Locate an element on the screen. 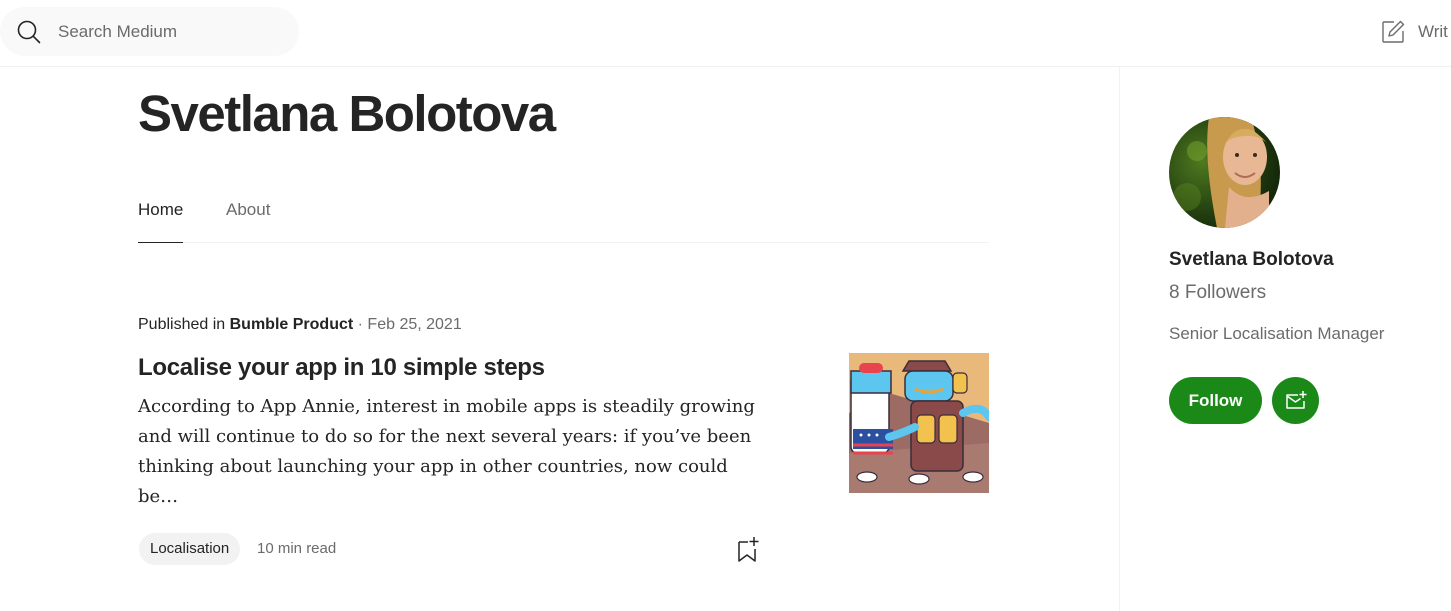 The height and width of the screenshot is (611, 1451). mail-plus-icon is located at coordinates (1295, 399).